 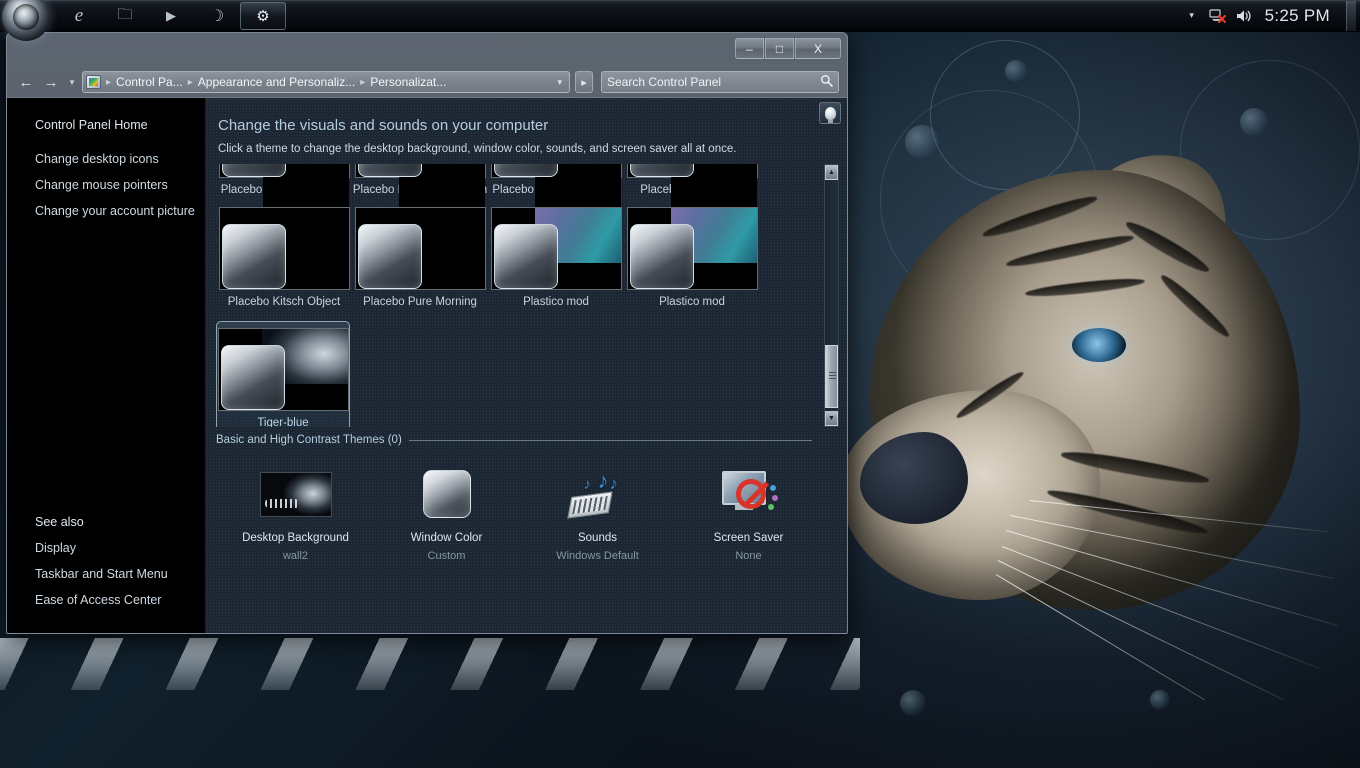 What do you see at coordinates (446, 556) in the screenshot?
I see `setting-value: Custom` at bounding box center [446, 556].